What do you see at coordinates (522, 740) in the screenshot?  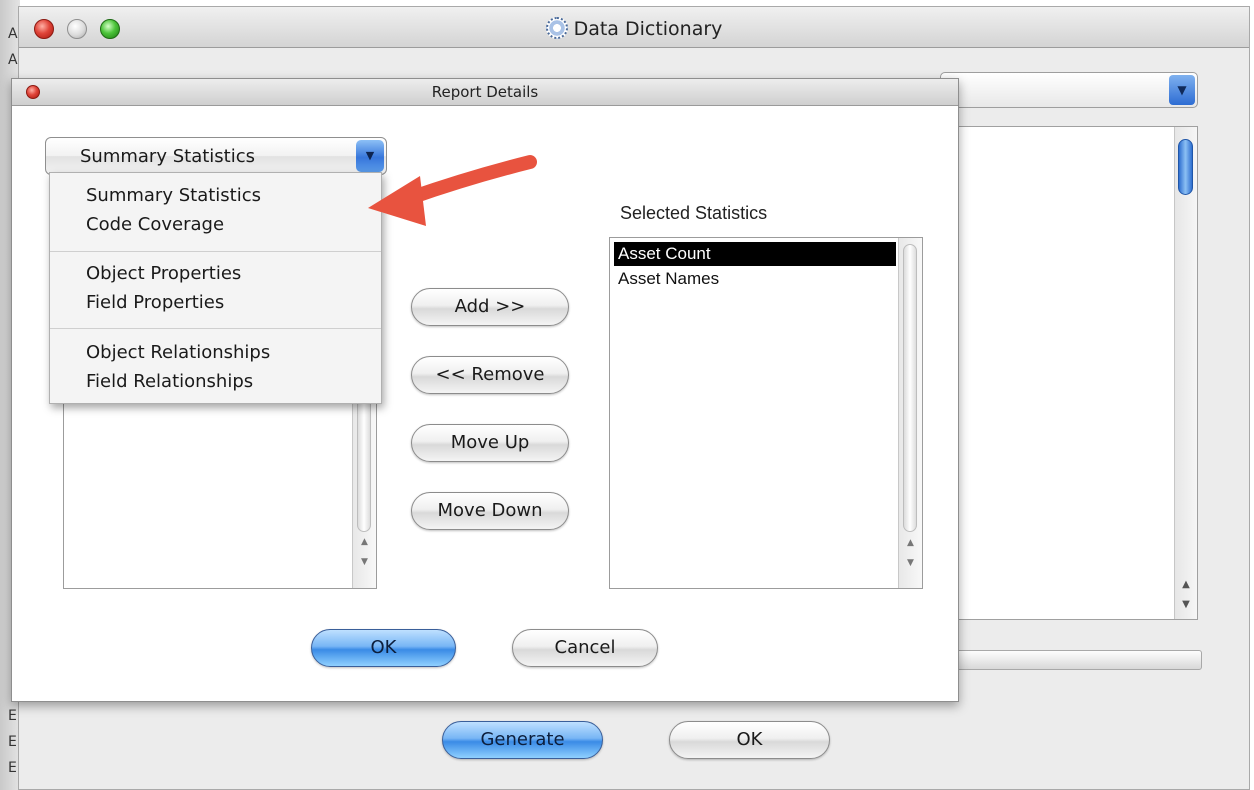 I see `generate-button: Generate` at bounding box center [522, 740].